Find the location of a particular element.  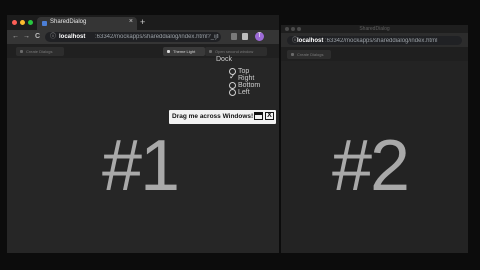

theme-light-button: Theme Light is located at coordinates (184, 51).